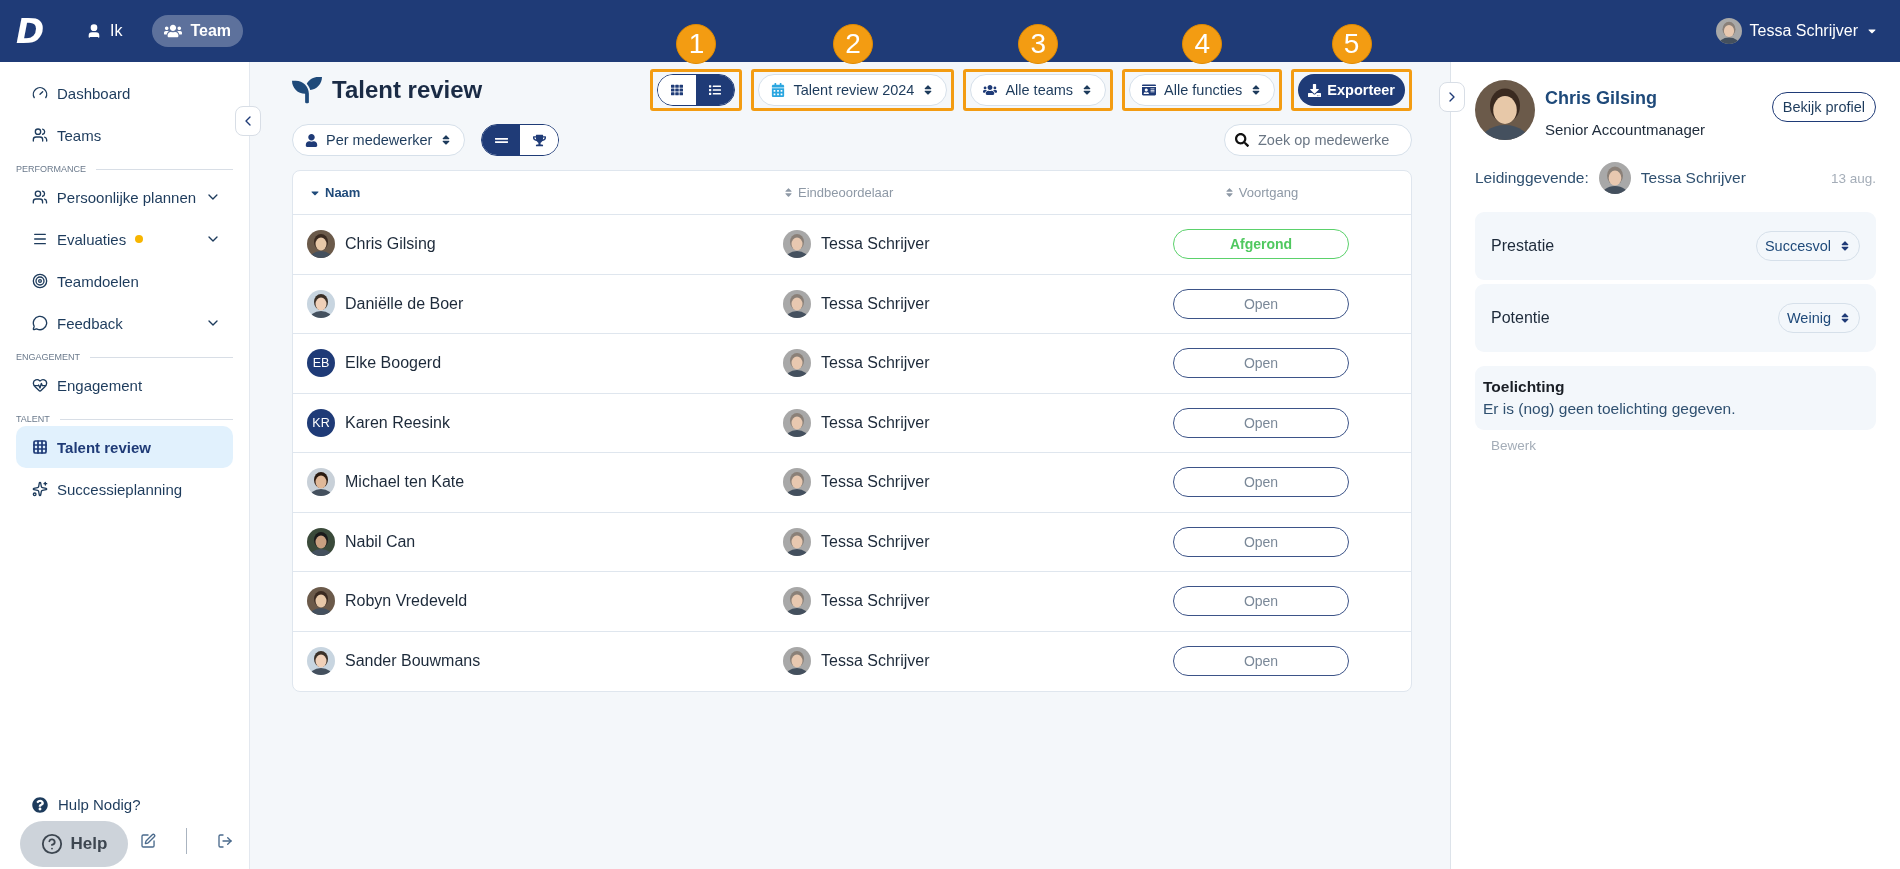 The height and width of the screenshot is (869, 1900). Describe the element at coordinates (40, 93) in the screenshot. I see `gauge-icon` at that location.